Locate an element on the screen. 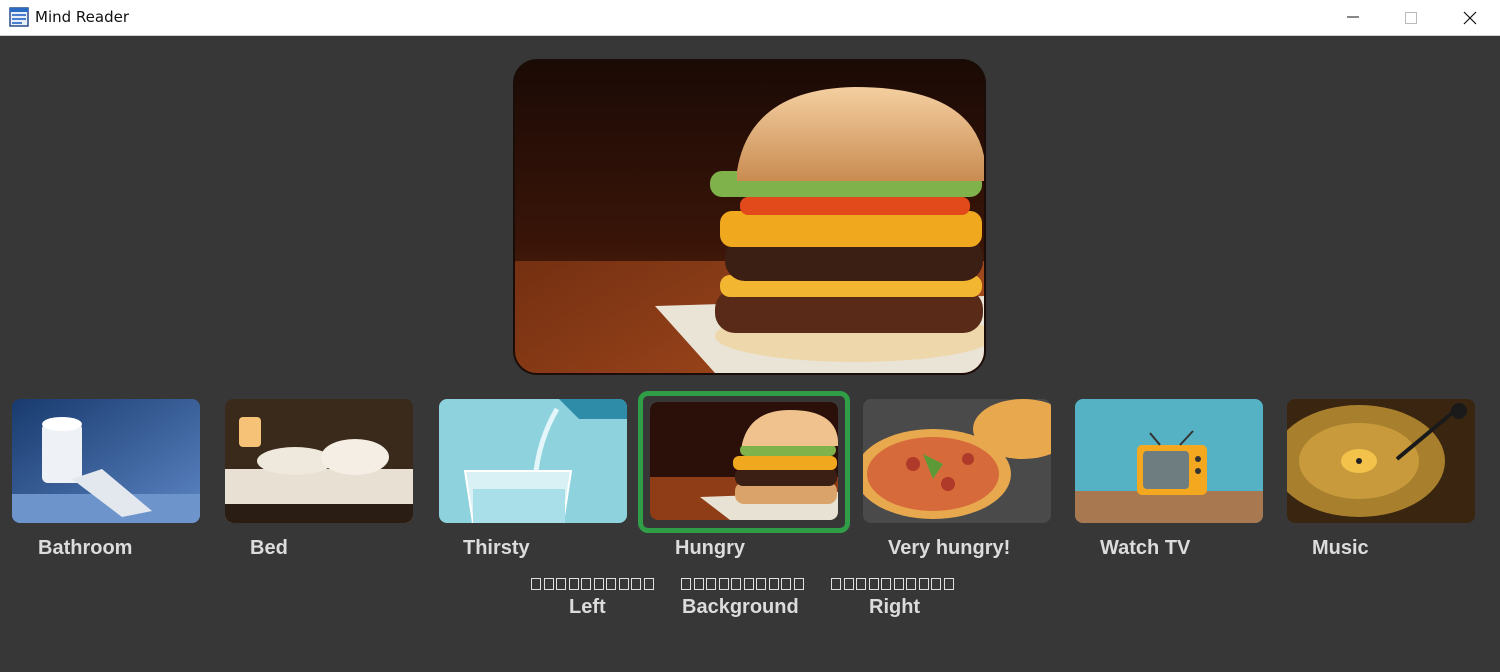 This screenshot has height=672, width=1500. option-label-very-hungry: Very hungry! is located at coordinates (949, 548).